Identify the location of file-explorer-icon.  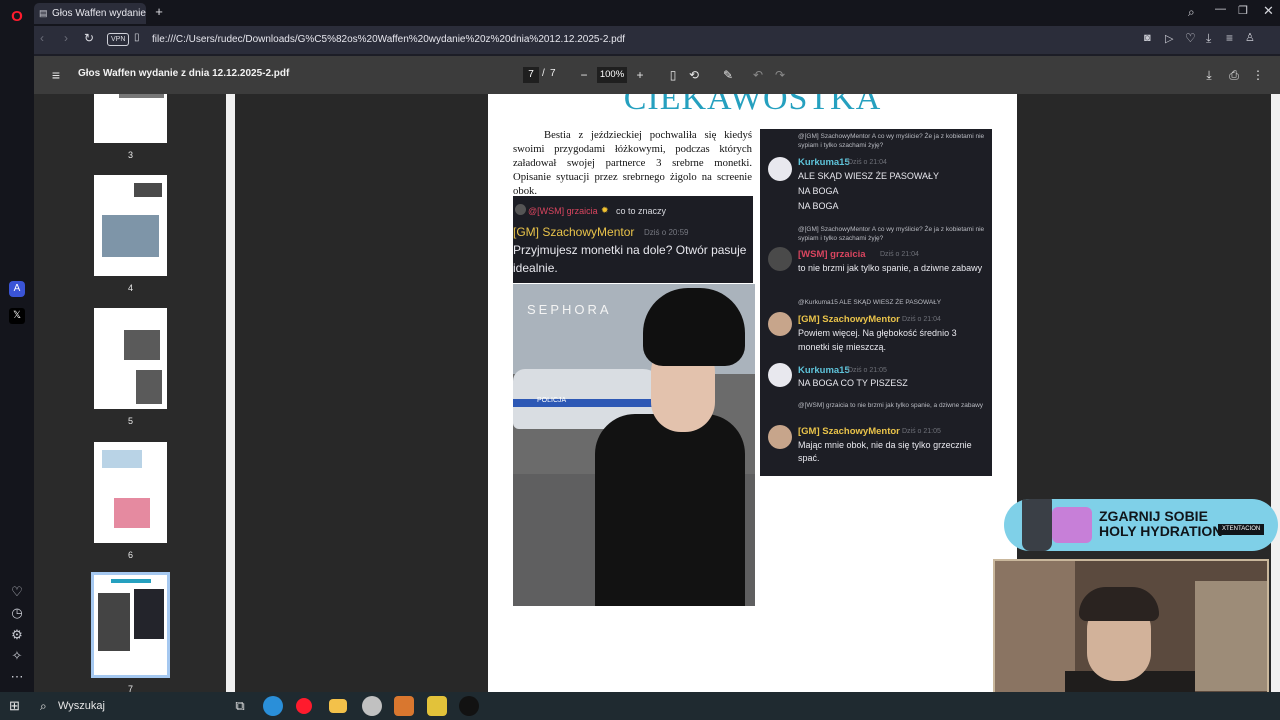
(338, 706).